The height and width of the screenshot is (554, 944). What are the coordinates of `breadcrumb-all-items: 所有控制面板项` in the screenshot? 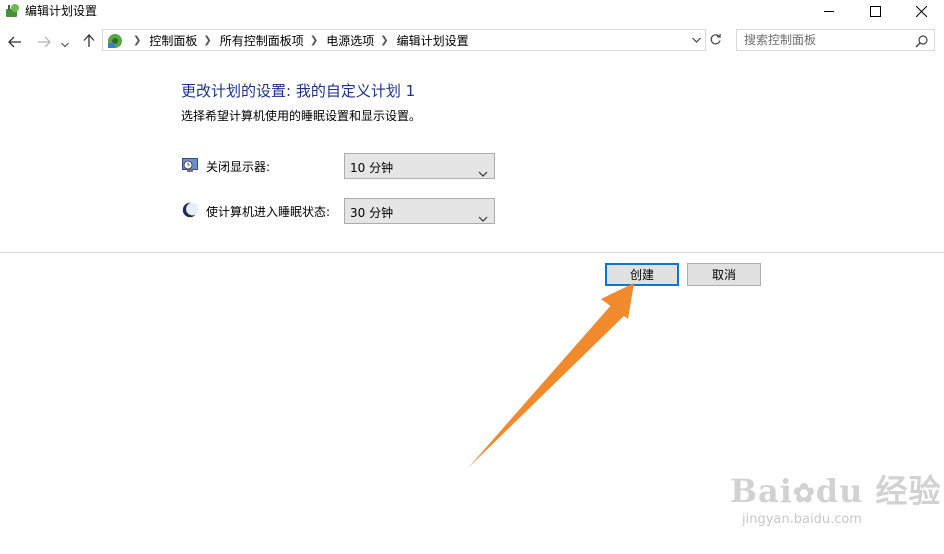 It's located at (262, 40).